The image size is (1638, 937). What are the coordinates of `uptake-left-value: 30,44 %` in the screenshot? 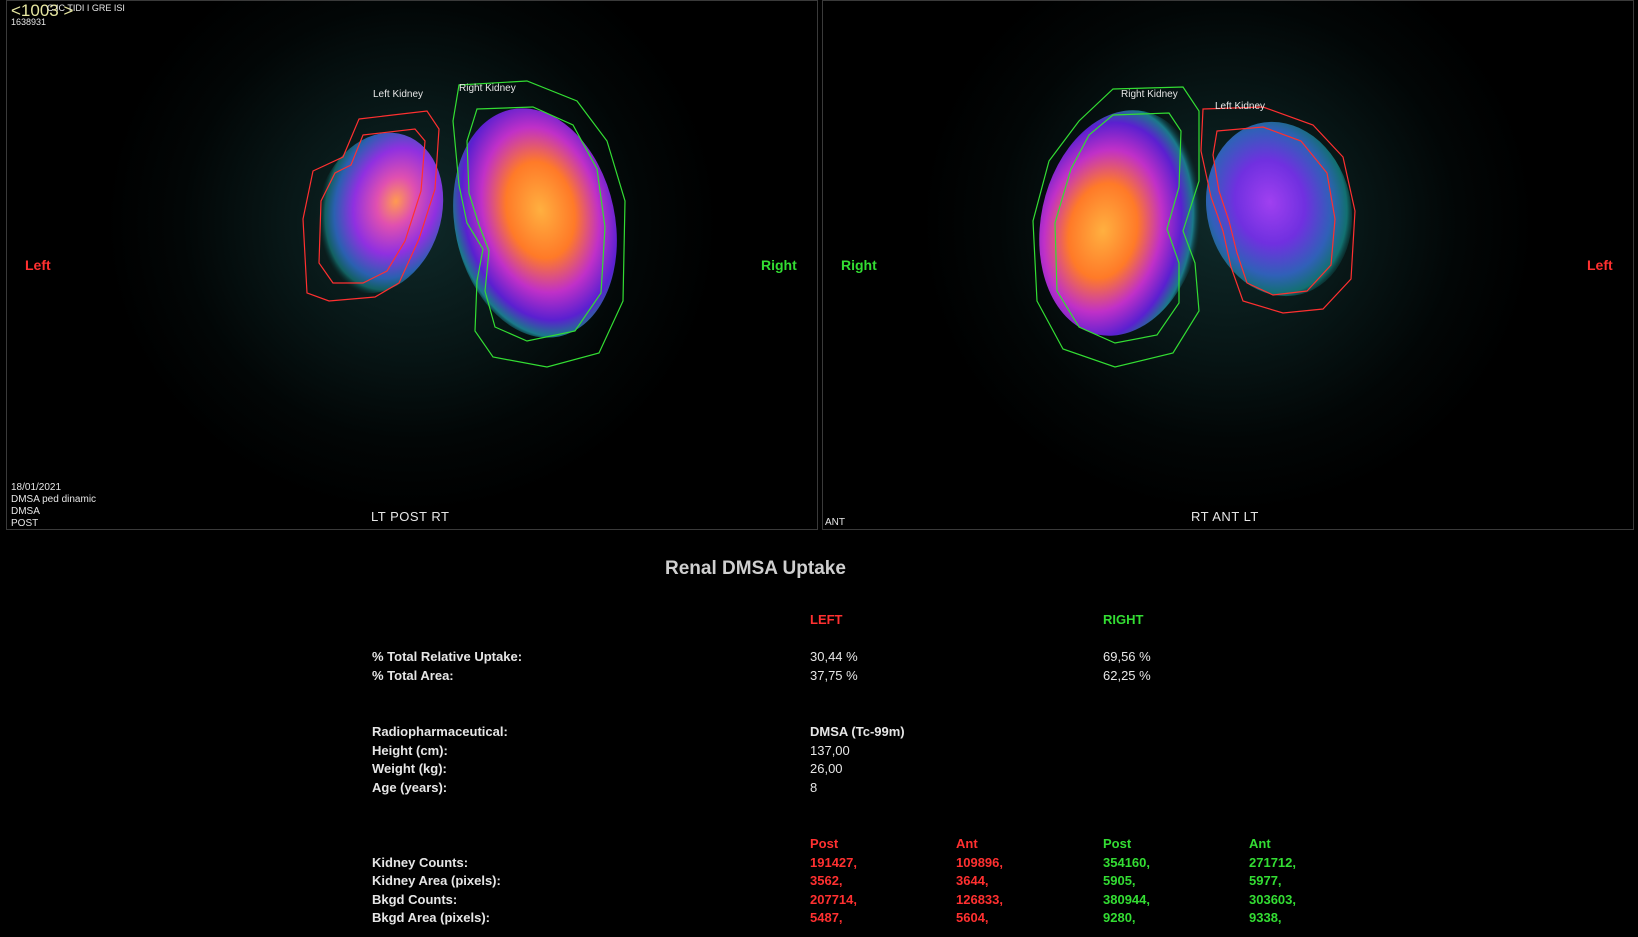 It's located at (834, 656).